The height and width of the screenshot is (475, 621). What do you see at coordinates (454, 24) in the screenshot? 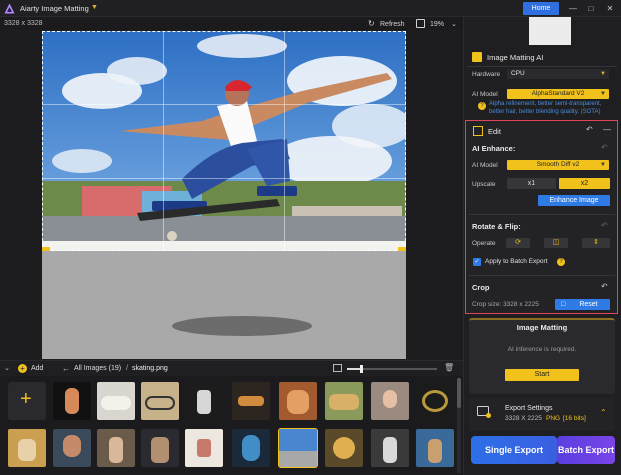
I see `zoom-chevron-icon: ⌄` at bounding box center [454, 24].